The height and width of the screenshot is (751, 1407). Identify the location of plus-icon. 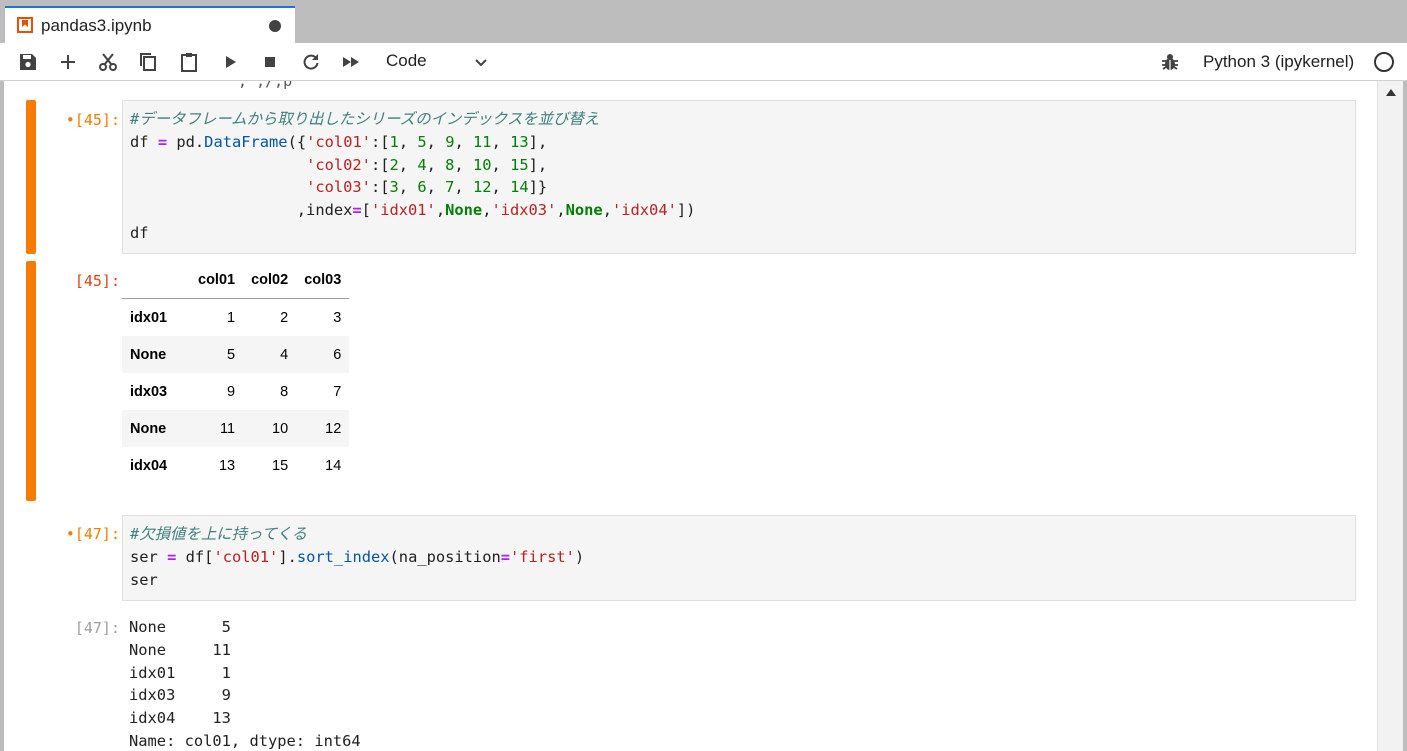
(68, 62).